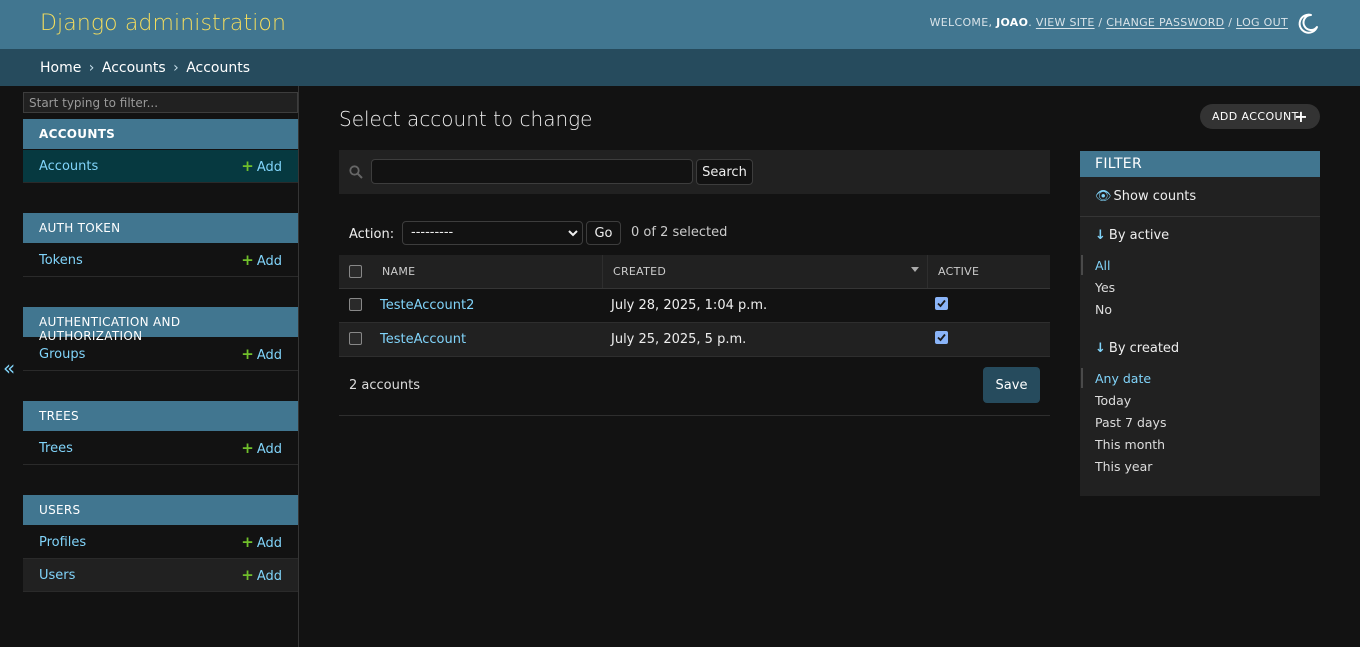 Image resolution: width=1360 pixels, height=647 pixels. What do you see at coordinates (915, 269) in the screenshot?
I see `sort-descending-icon` at bounding box center [915, 269].